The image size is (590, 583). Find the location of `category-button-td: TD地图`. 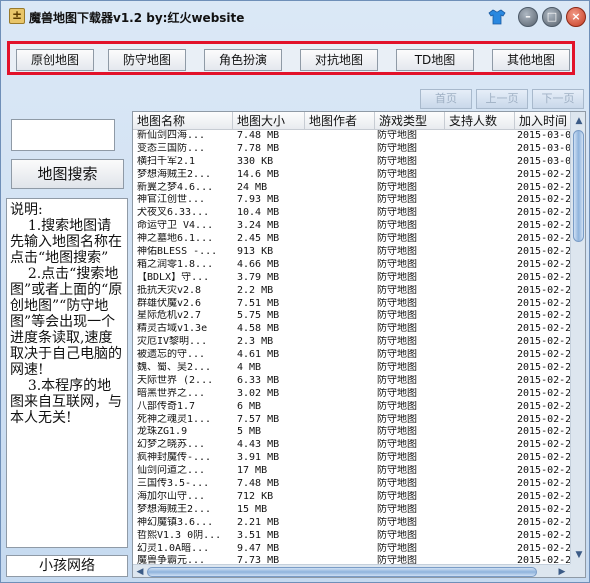

category-button-td: TD地图 is located at coordinates (435, 60).